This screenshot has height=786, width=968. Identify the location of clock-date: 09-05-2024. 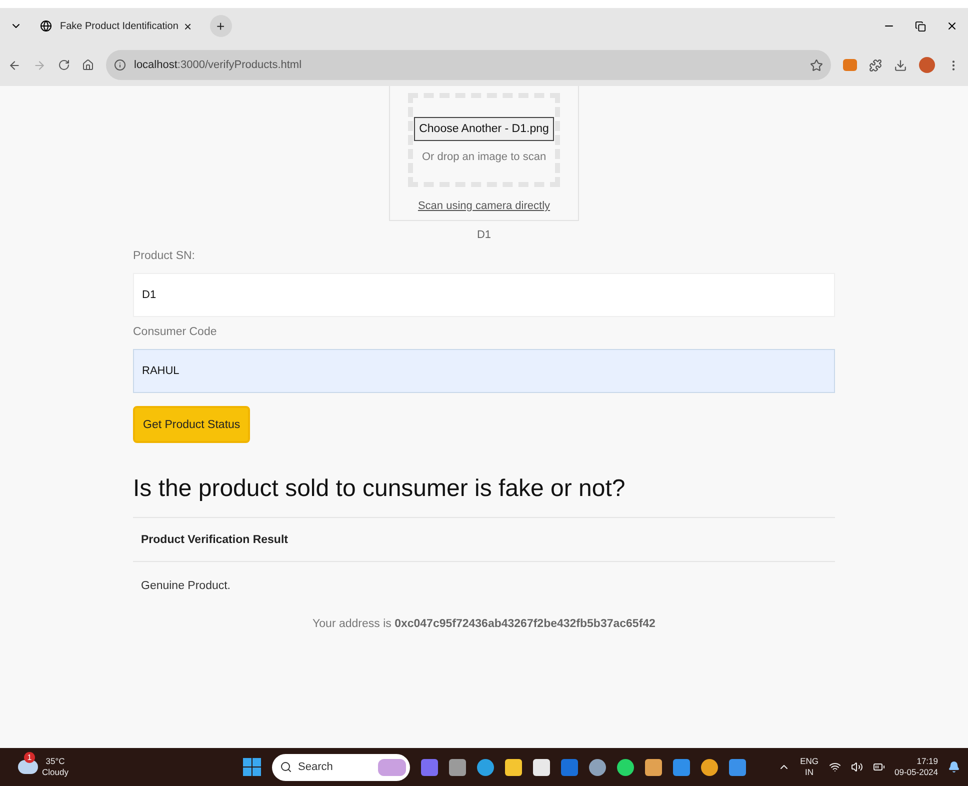
(916, 772).